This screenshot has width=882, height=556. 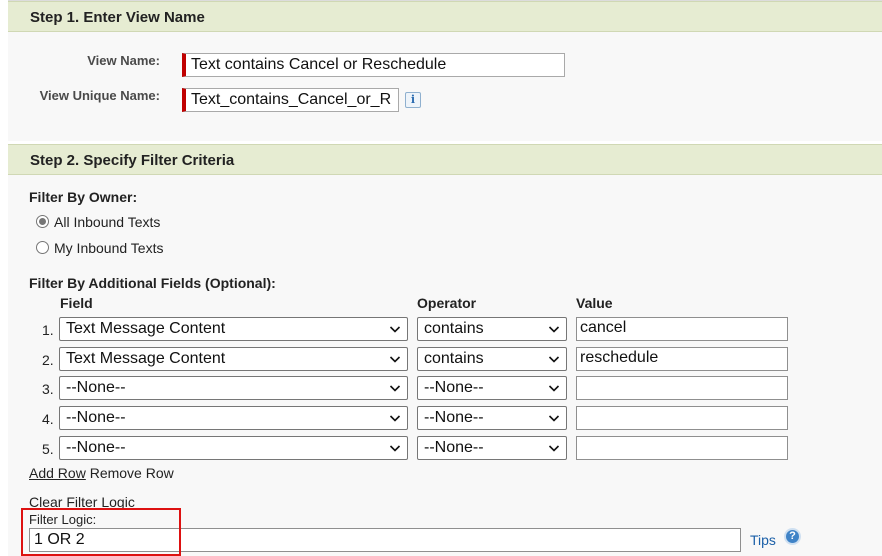 I want to click on view-unique-name-label: View Unique Name:, so click(x=99, y=95).